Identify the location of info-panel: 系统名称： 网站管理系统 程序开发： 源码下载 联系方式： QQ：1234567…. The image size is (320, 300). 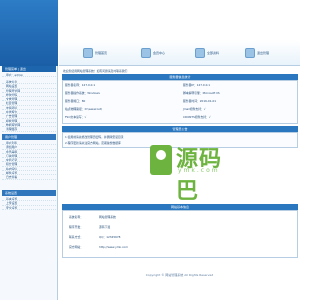
(180, 234).